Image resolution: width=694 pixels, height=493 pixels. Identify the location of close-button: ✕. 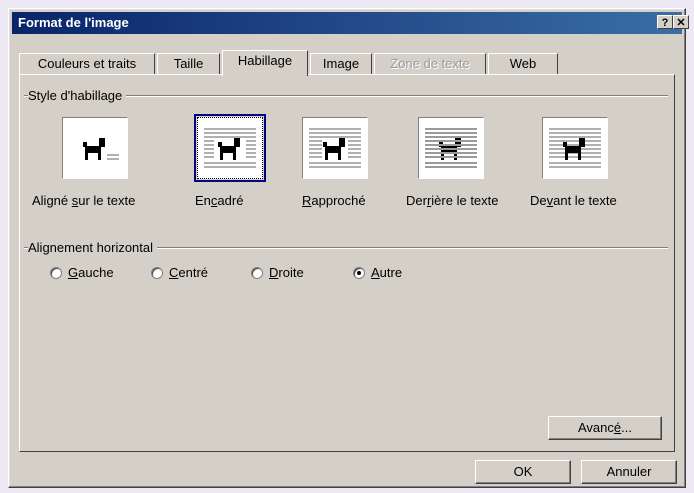
(681, 22).